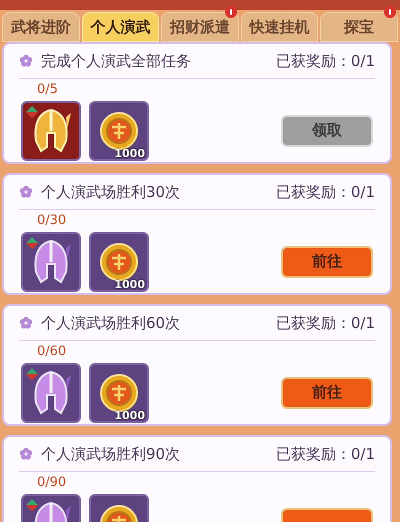  What do you see at coordinates (41, 27) in the screenshot?
I see `tab: 武将进阶` at bounding box center [41, 27].